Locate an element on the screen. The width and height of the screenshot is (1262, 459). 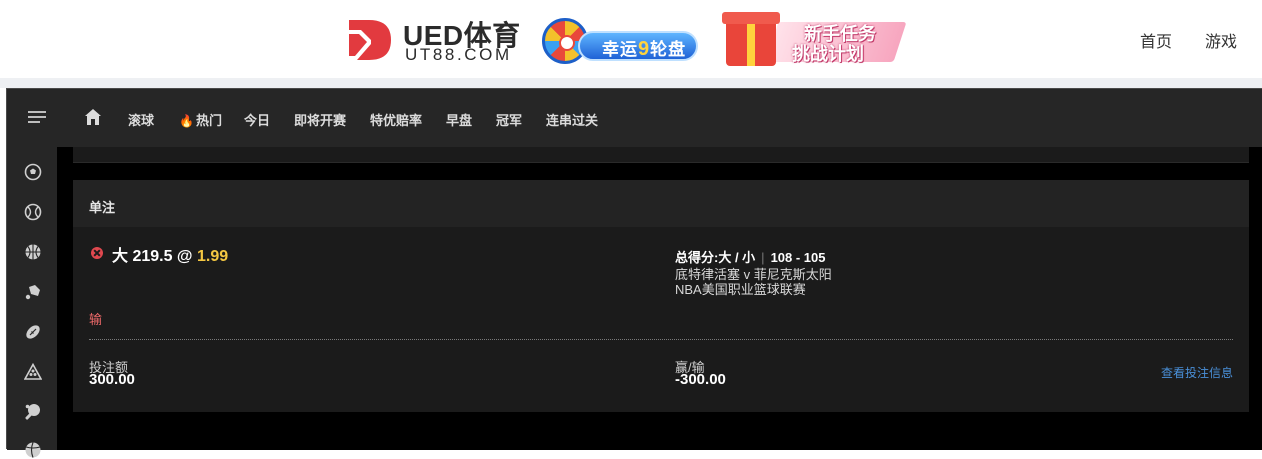
bet-selection: 大 219.5 @ 1.99 is located at coordinates (170, 254).